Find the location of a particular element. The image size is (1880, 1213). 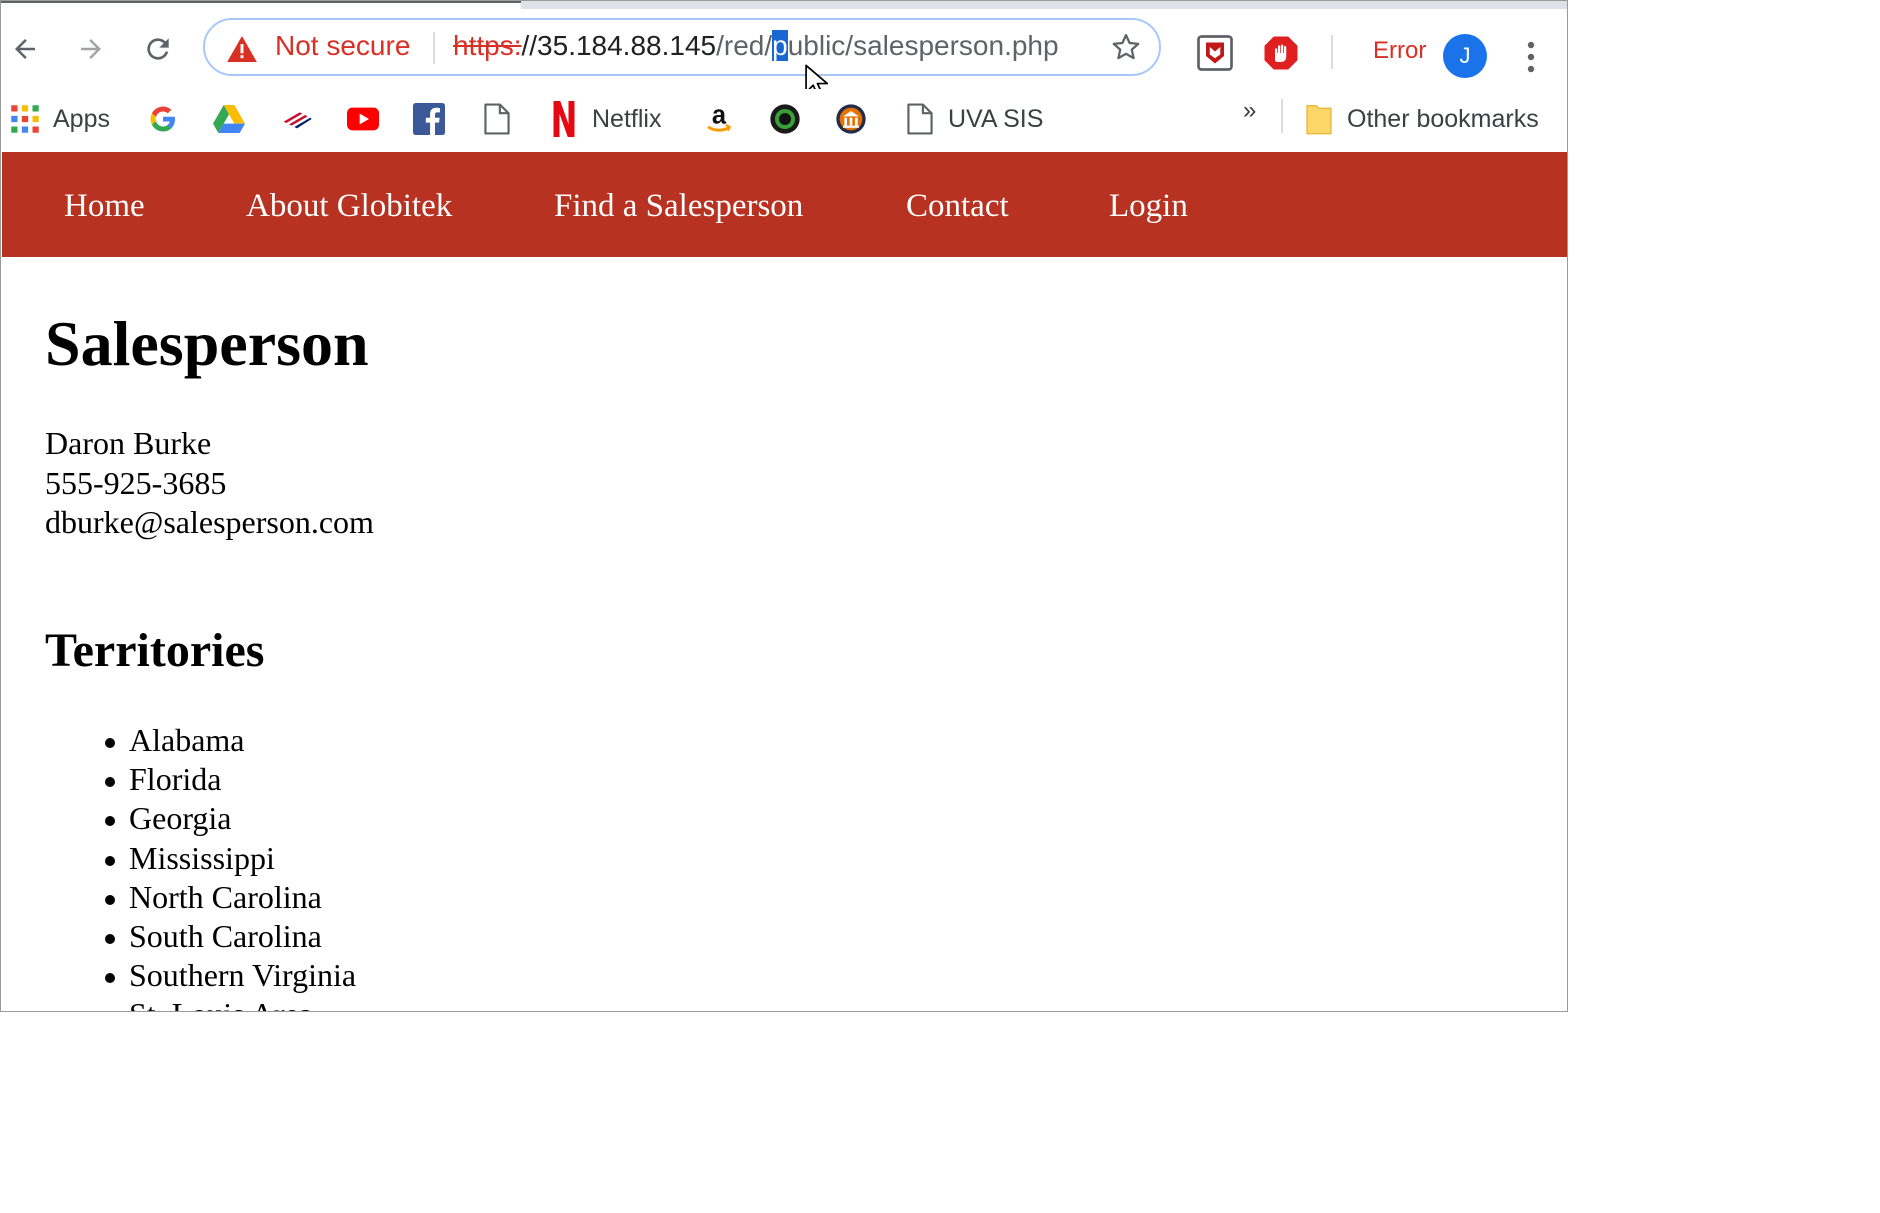

forward-arrow-icon is located at coordinates (91, 49).